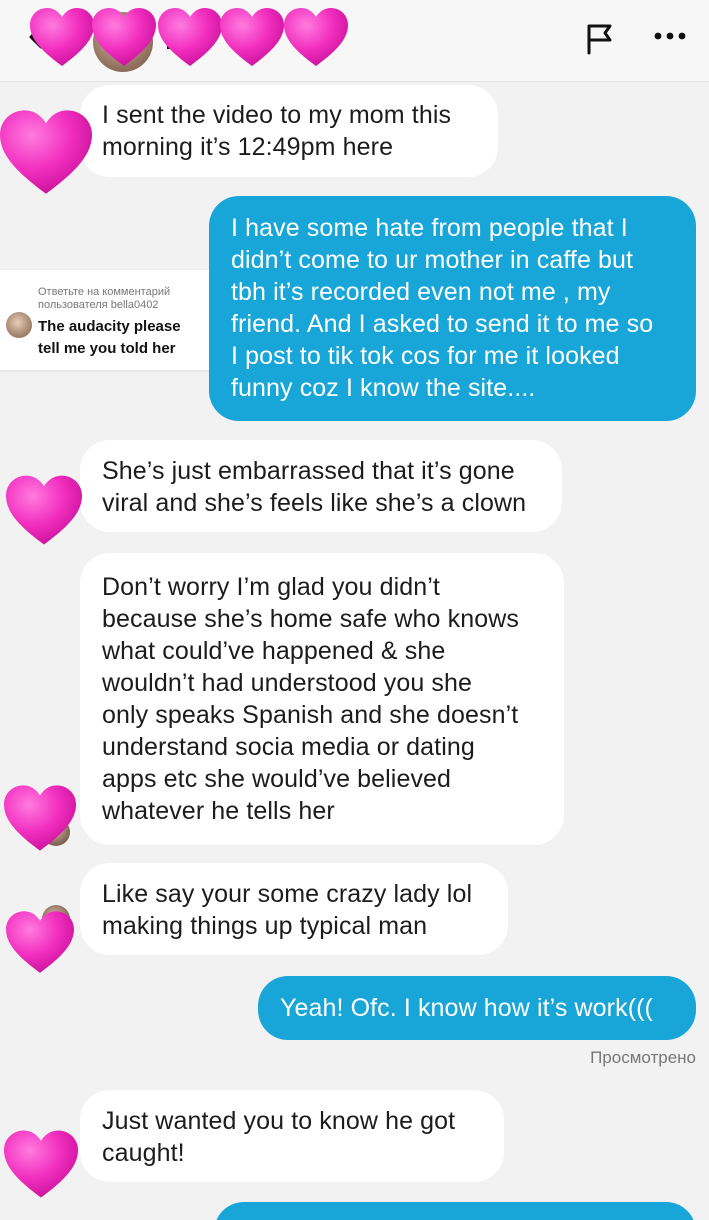  What do you see at coordinates (292, 1136) in the screenshot?
I see `message-bubble-incoming: Just wanted you to know he got caught!` at bounding box center [292, 1136].